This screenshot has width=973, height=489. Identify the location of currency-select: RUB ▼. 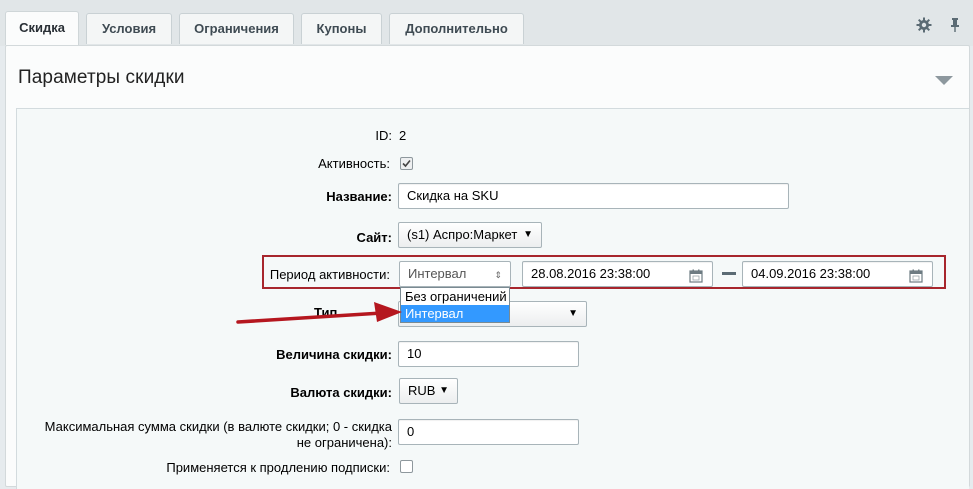
(428, 391).